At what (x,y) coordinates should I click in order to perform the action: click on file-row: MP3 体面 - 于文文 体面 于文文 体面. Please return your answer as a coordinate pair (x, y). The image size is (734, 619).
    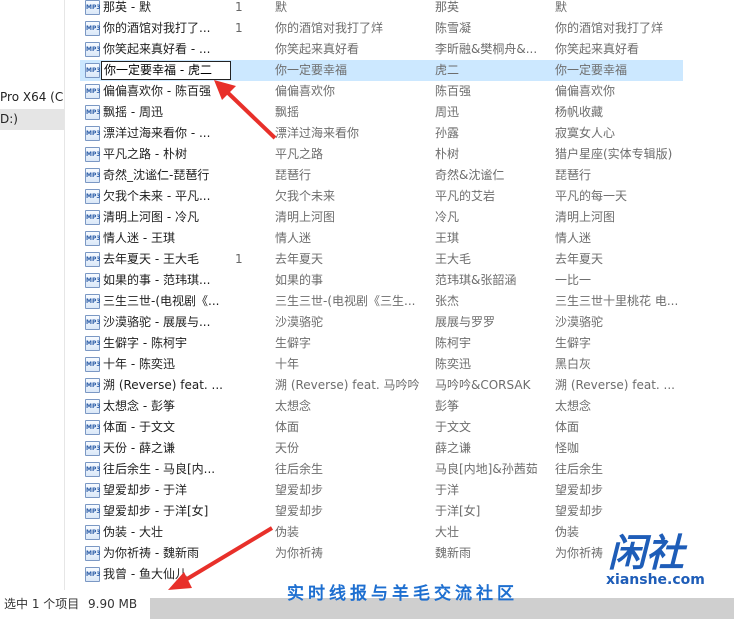
    Looking at the image, I should click on (381, 427).